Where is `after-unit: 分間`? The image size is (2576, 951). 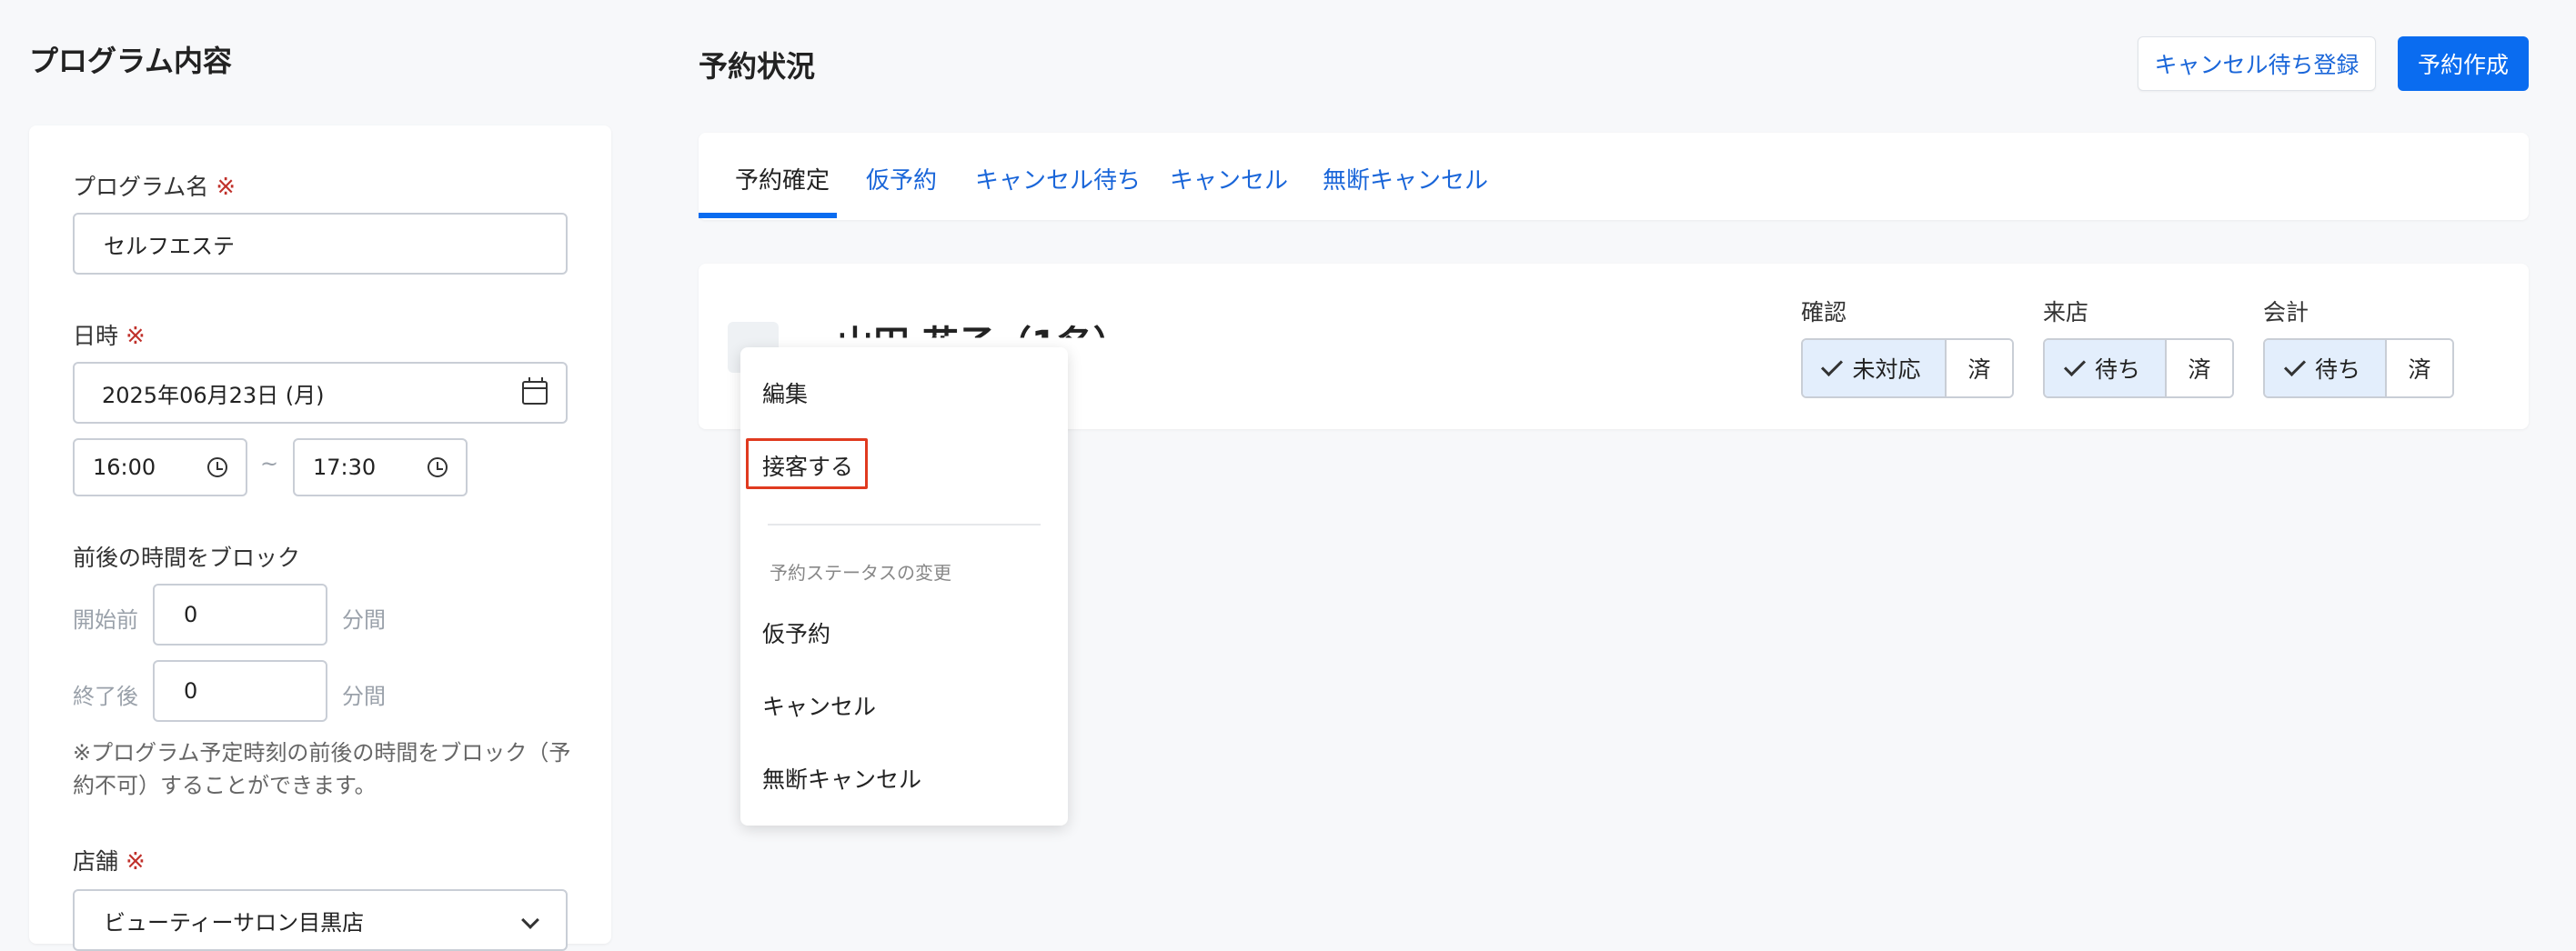
after-unit: 分間 is located at coordinates (364, 696).